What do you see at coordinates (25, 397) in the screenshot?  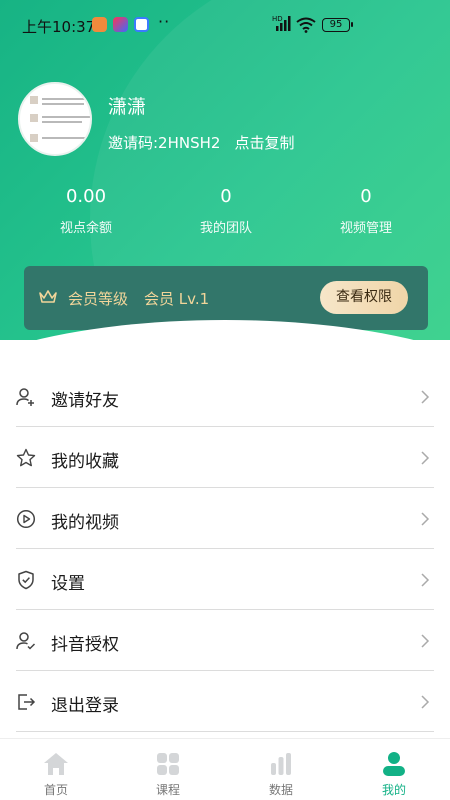 I see `add-user-icon` at bounding box center [25, 397].